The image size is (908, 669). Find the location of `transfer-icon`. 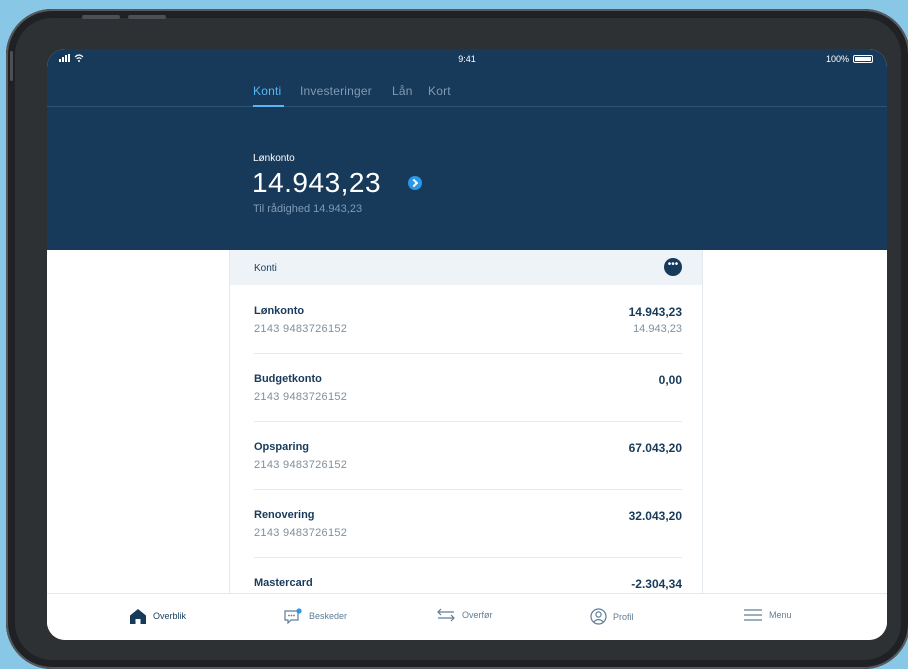

transfer-icon is located at coordinates (446, 615).